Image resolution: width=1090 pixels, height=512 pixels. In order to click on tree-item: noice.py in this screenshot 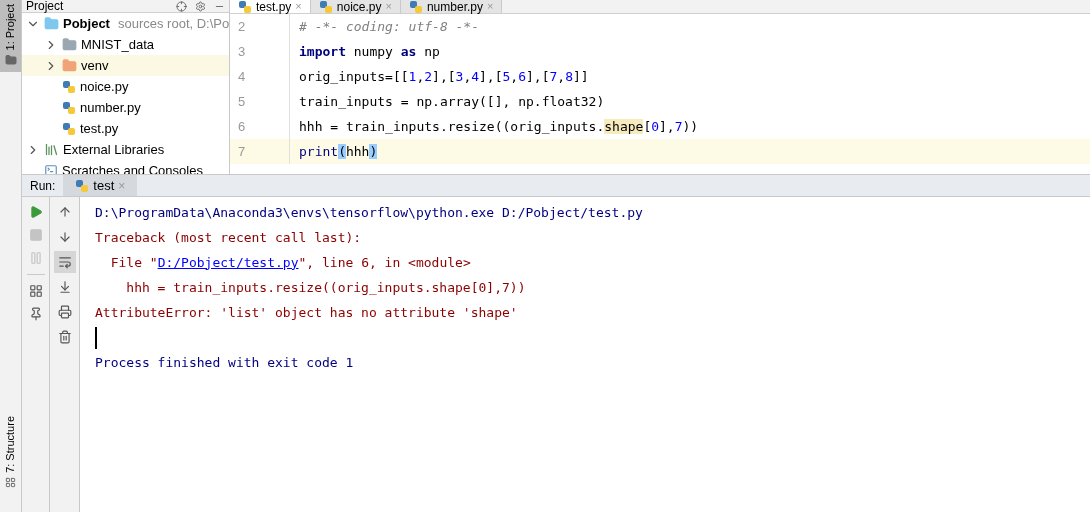, I will do `click(104, 86)`.